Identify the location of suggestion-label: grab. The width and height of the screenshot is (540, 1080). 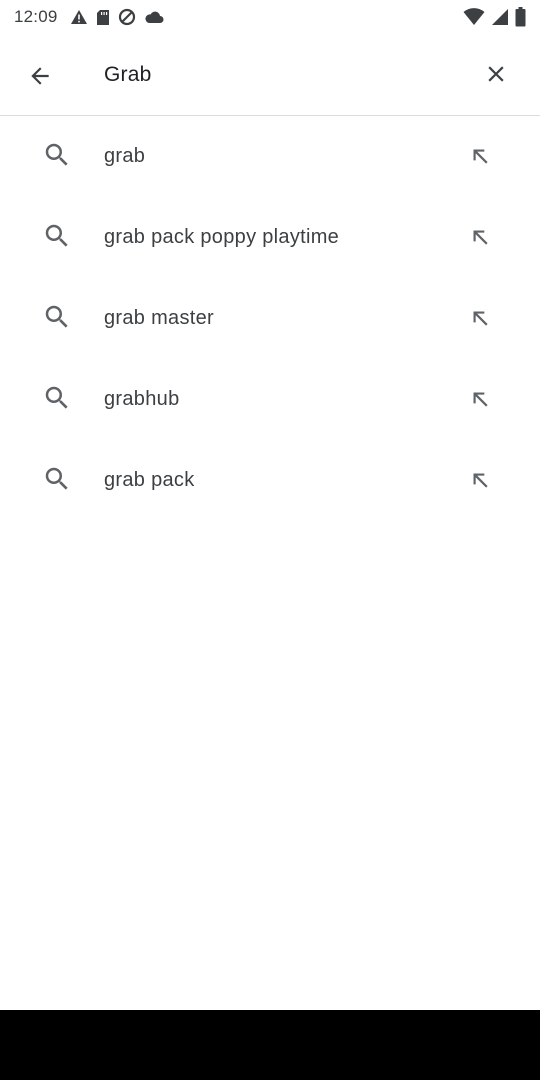
(125, 156).